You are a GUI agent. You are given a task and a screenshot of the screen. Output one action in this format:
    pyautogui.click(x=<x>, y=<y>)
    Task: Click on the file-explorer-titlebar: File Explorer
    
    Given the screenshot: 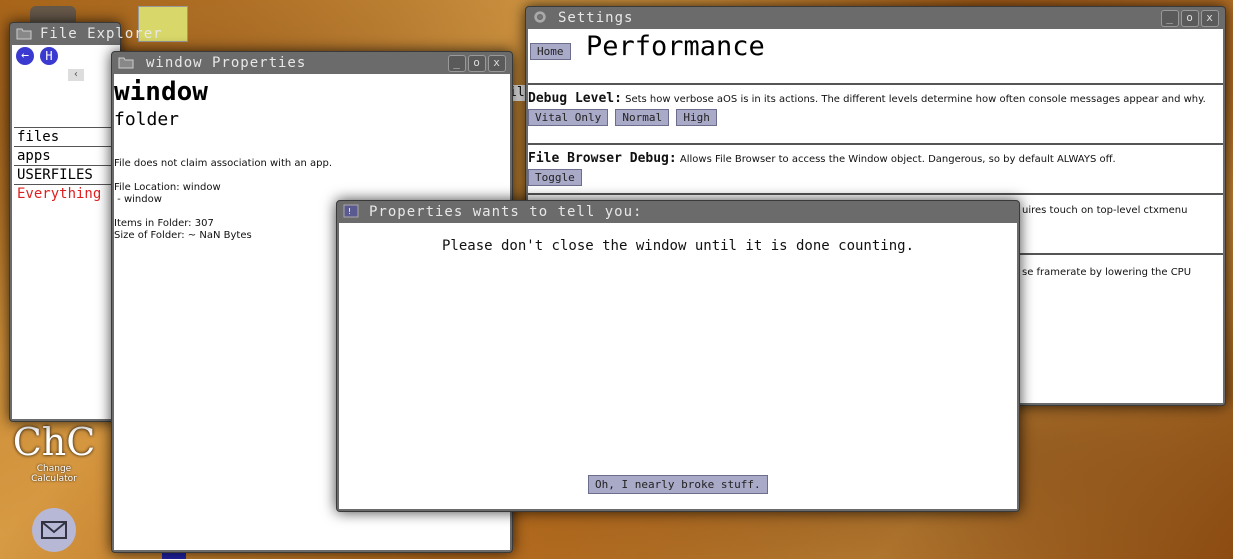 What is the action you would take?
    pyautogui.click(x=86, y=34)
    